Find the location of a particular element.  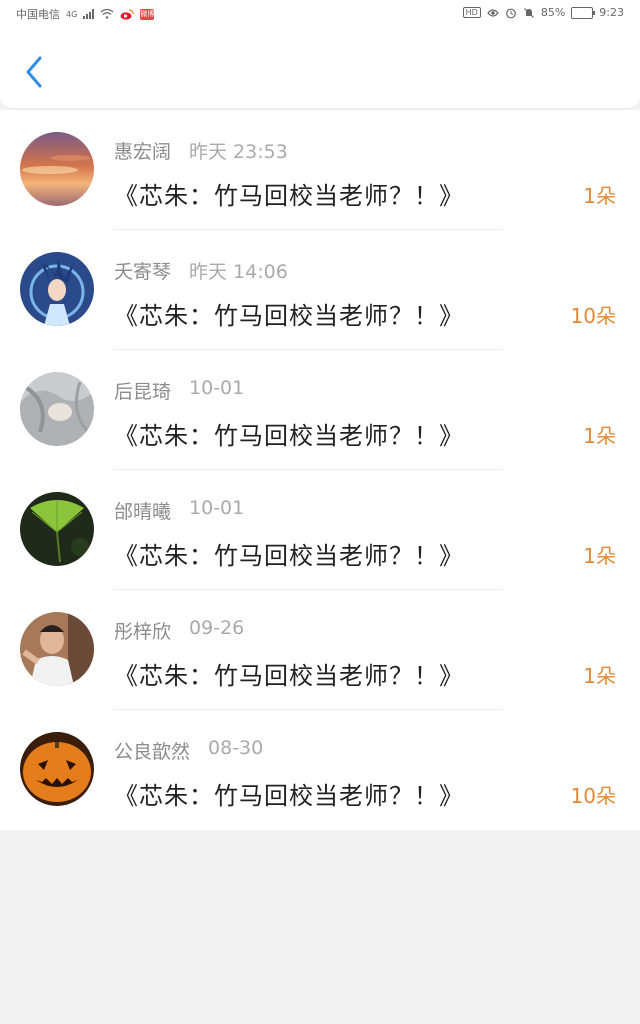

eye-icon is located at coordinates (493, 12).